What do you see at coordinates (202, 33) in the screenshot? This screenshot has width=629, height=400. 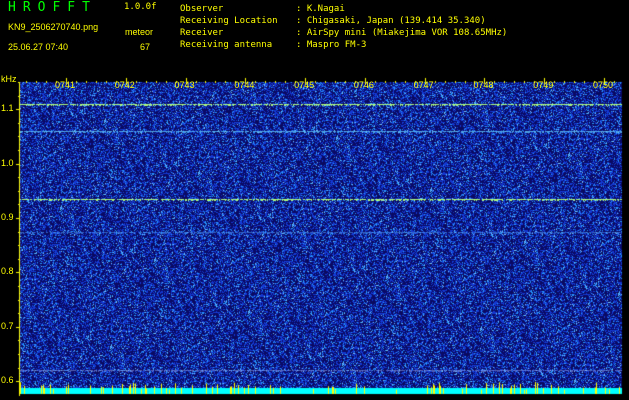 I see `receiver-label: Receiver` at bounding box center [202, 33].